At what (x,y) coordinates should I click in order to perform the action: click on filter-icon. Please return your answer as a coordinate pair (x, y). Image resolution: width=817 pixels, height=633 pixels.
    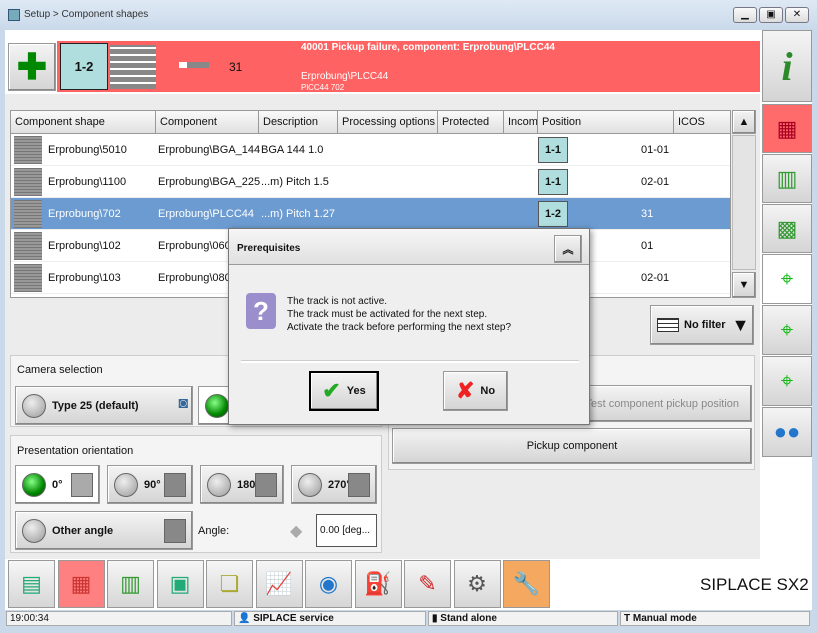
    Looking at the image, I should click on (668, 325).